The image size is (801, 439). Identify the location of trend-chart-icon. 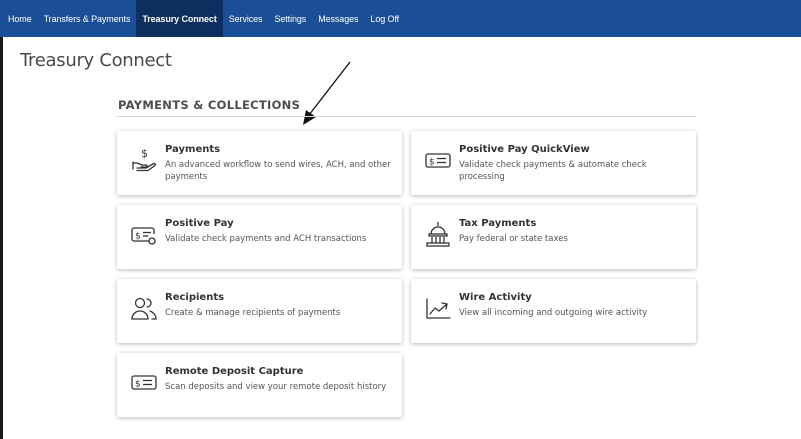
(438, 308).